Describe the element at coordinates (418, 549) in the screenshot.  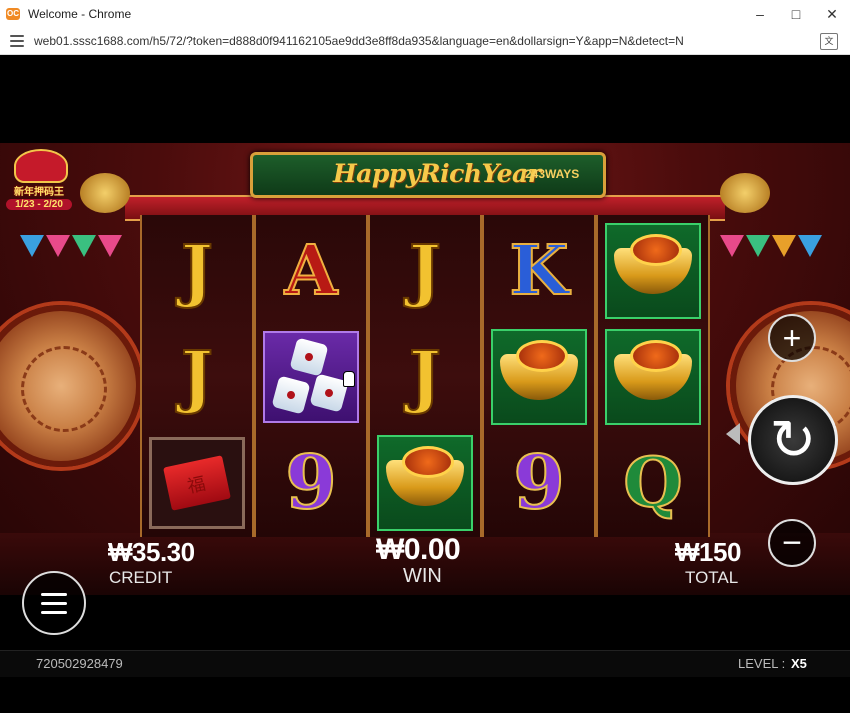
I see `win-value: ₩0.00` at that location.